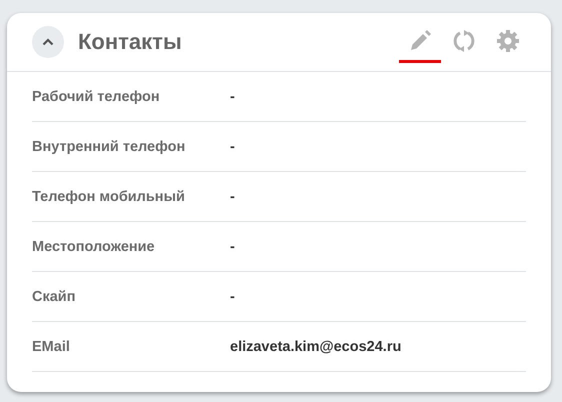  I want to click on field-label: Внутренний телефон, so click(109, 146).